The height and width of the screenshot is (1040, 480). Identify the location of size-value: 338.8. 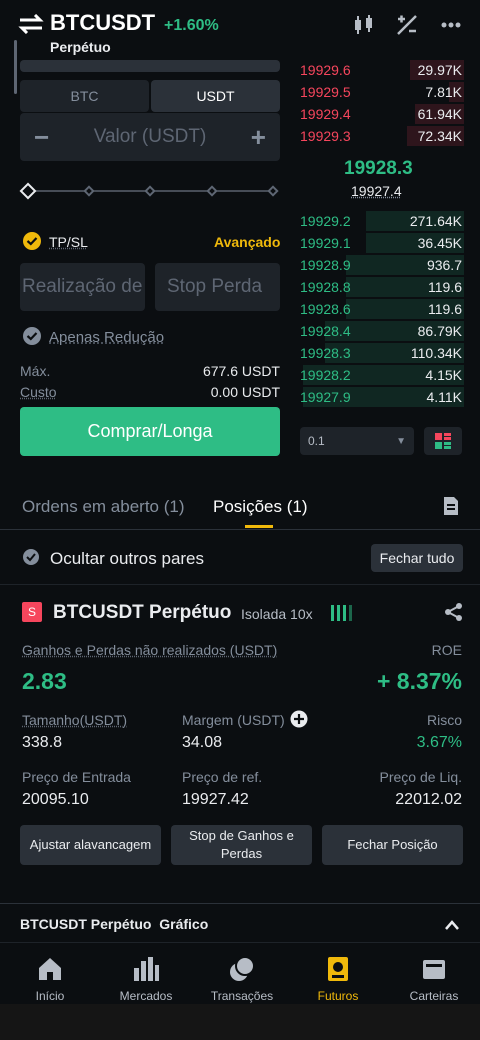
(42, 742).